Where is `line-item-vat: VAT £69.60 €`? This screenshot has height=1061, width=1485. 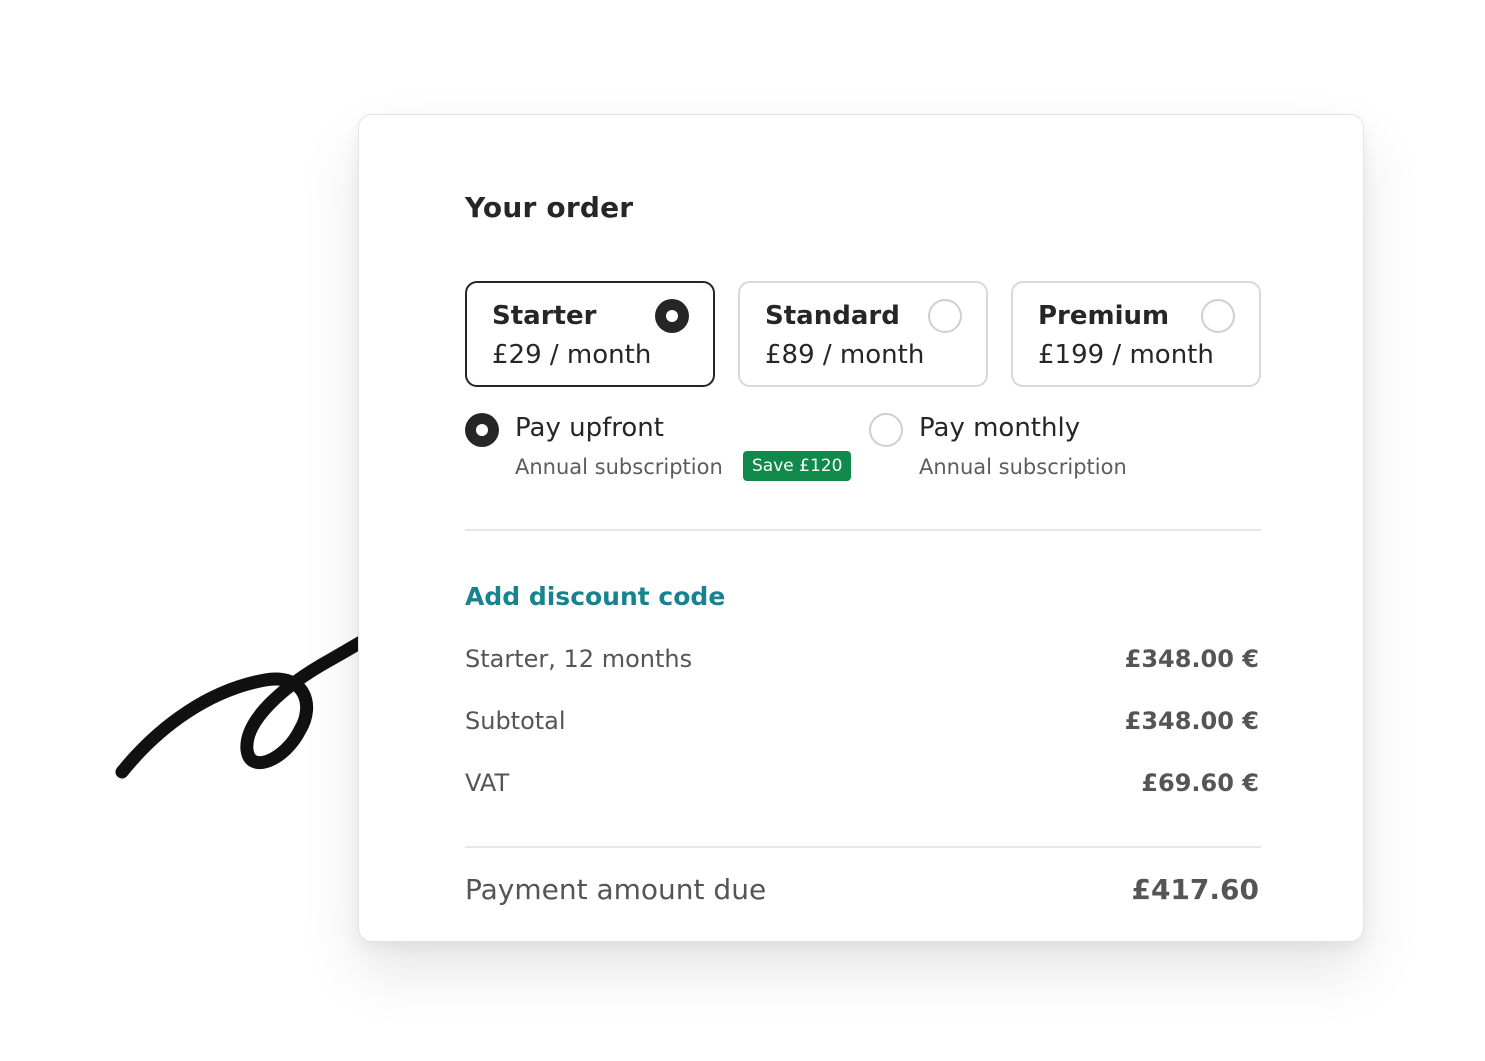 line-item-vat: VAT £69.60 € is located at coordinates (863, 785).